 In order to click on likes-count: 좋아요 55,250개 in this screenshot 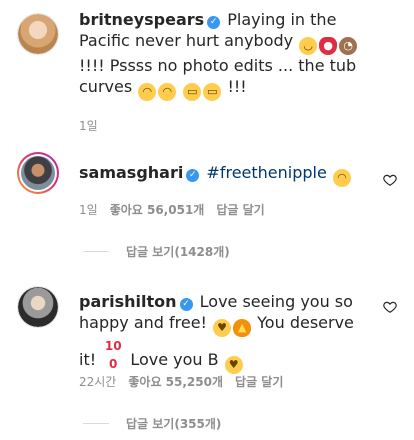, I will do `click(175, 382)`.